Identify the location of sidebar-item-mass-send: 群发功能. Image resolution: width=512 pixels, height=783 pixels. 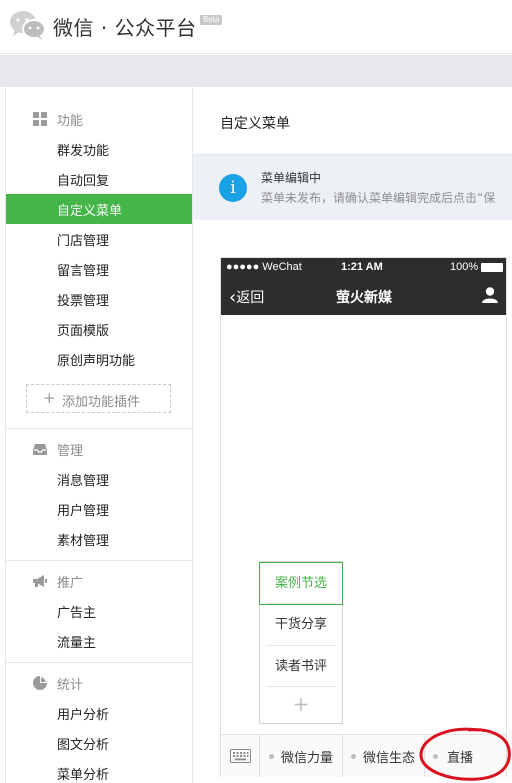
(99, 149).